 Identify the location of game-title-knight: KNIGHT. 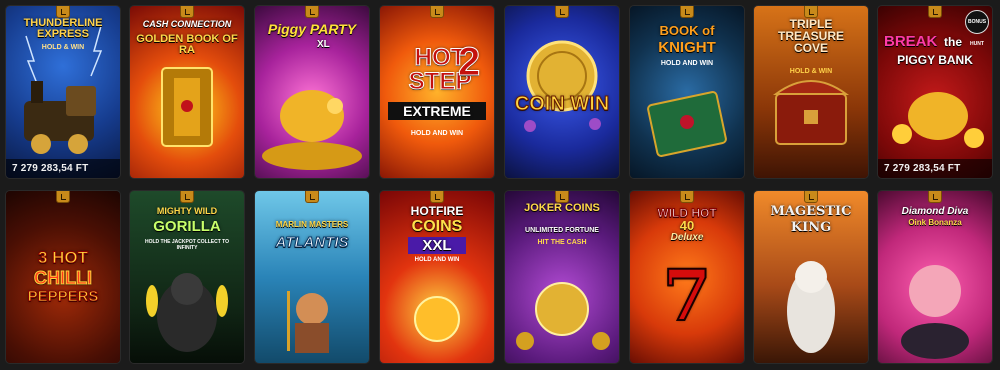
(687, 47).